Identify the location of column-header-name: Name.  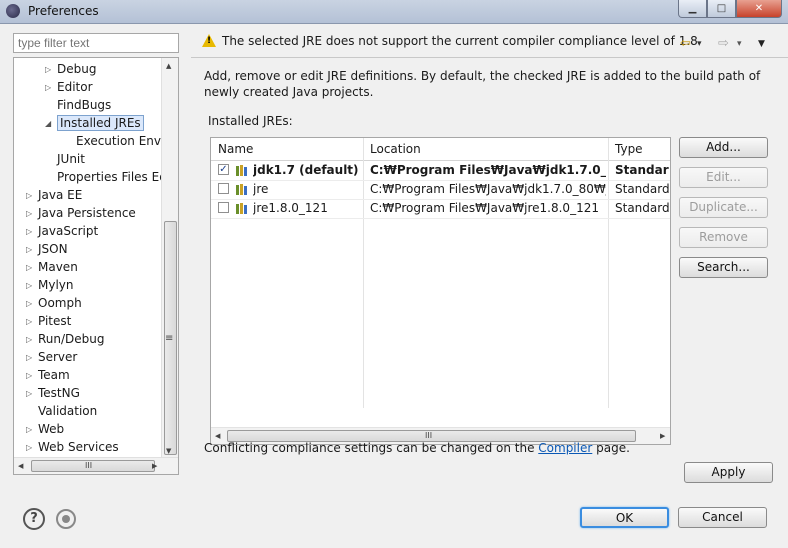
(235, 149).